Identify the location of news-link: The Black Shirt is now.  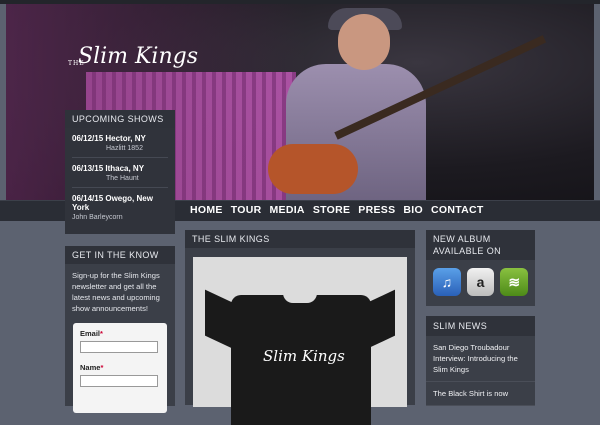
(480, 394).